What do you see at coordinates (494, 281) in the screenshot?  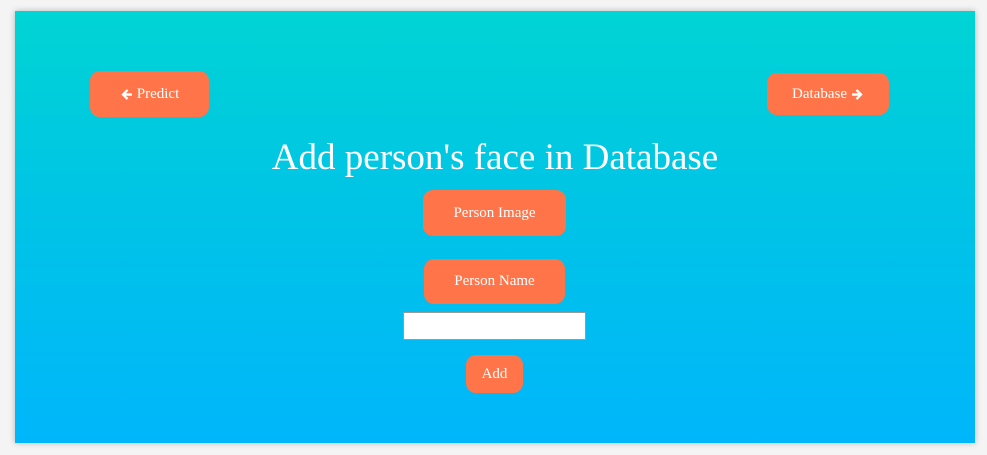 I see `person-name-button: Person Name` at bounding box center [494, 281].